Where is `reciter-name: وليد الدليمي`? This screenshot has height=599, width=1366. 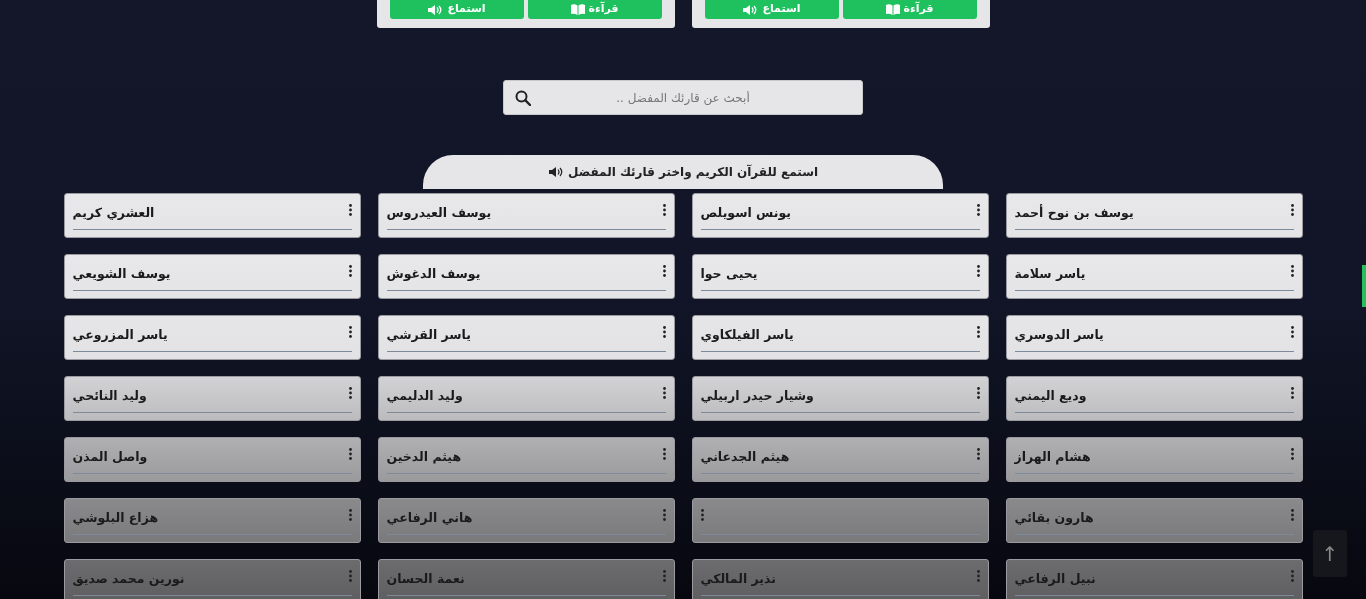 reciter-name: وليد الدليمي is located at coordinates (424, 396).